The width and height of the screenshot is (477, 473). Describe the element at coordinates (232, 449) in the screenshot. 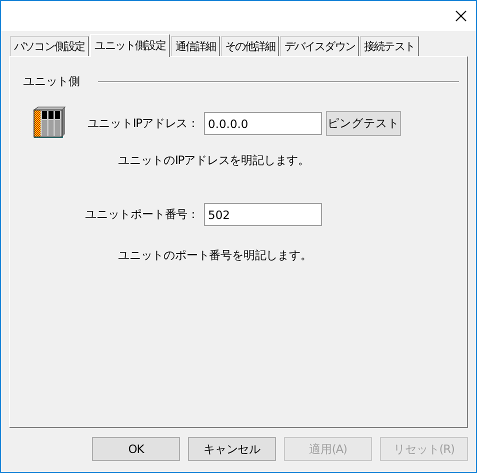

I see `dialog-button: キャンセル` at that location.